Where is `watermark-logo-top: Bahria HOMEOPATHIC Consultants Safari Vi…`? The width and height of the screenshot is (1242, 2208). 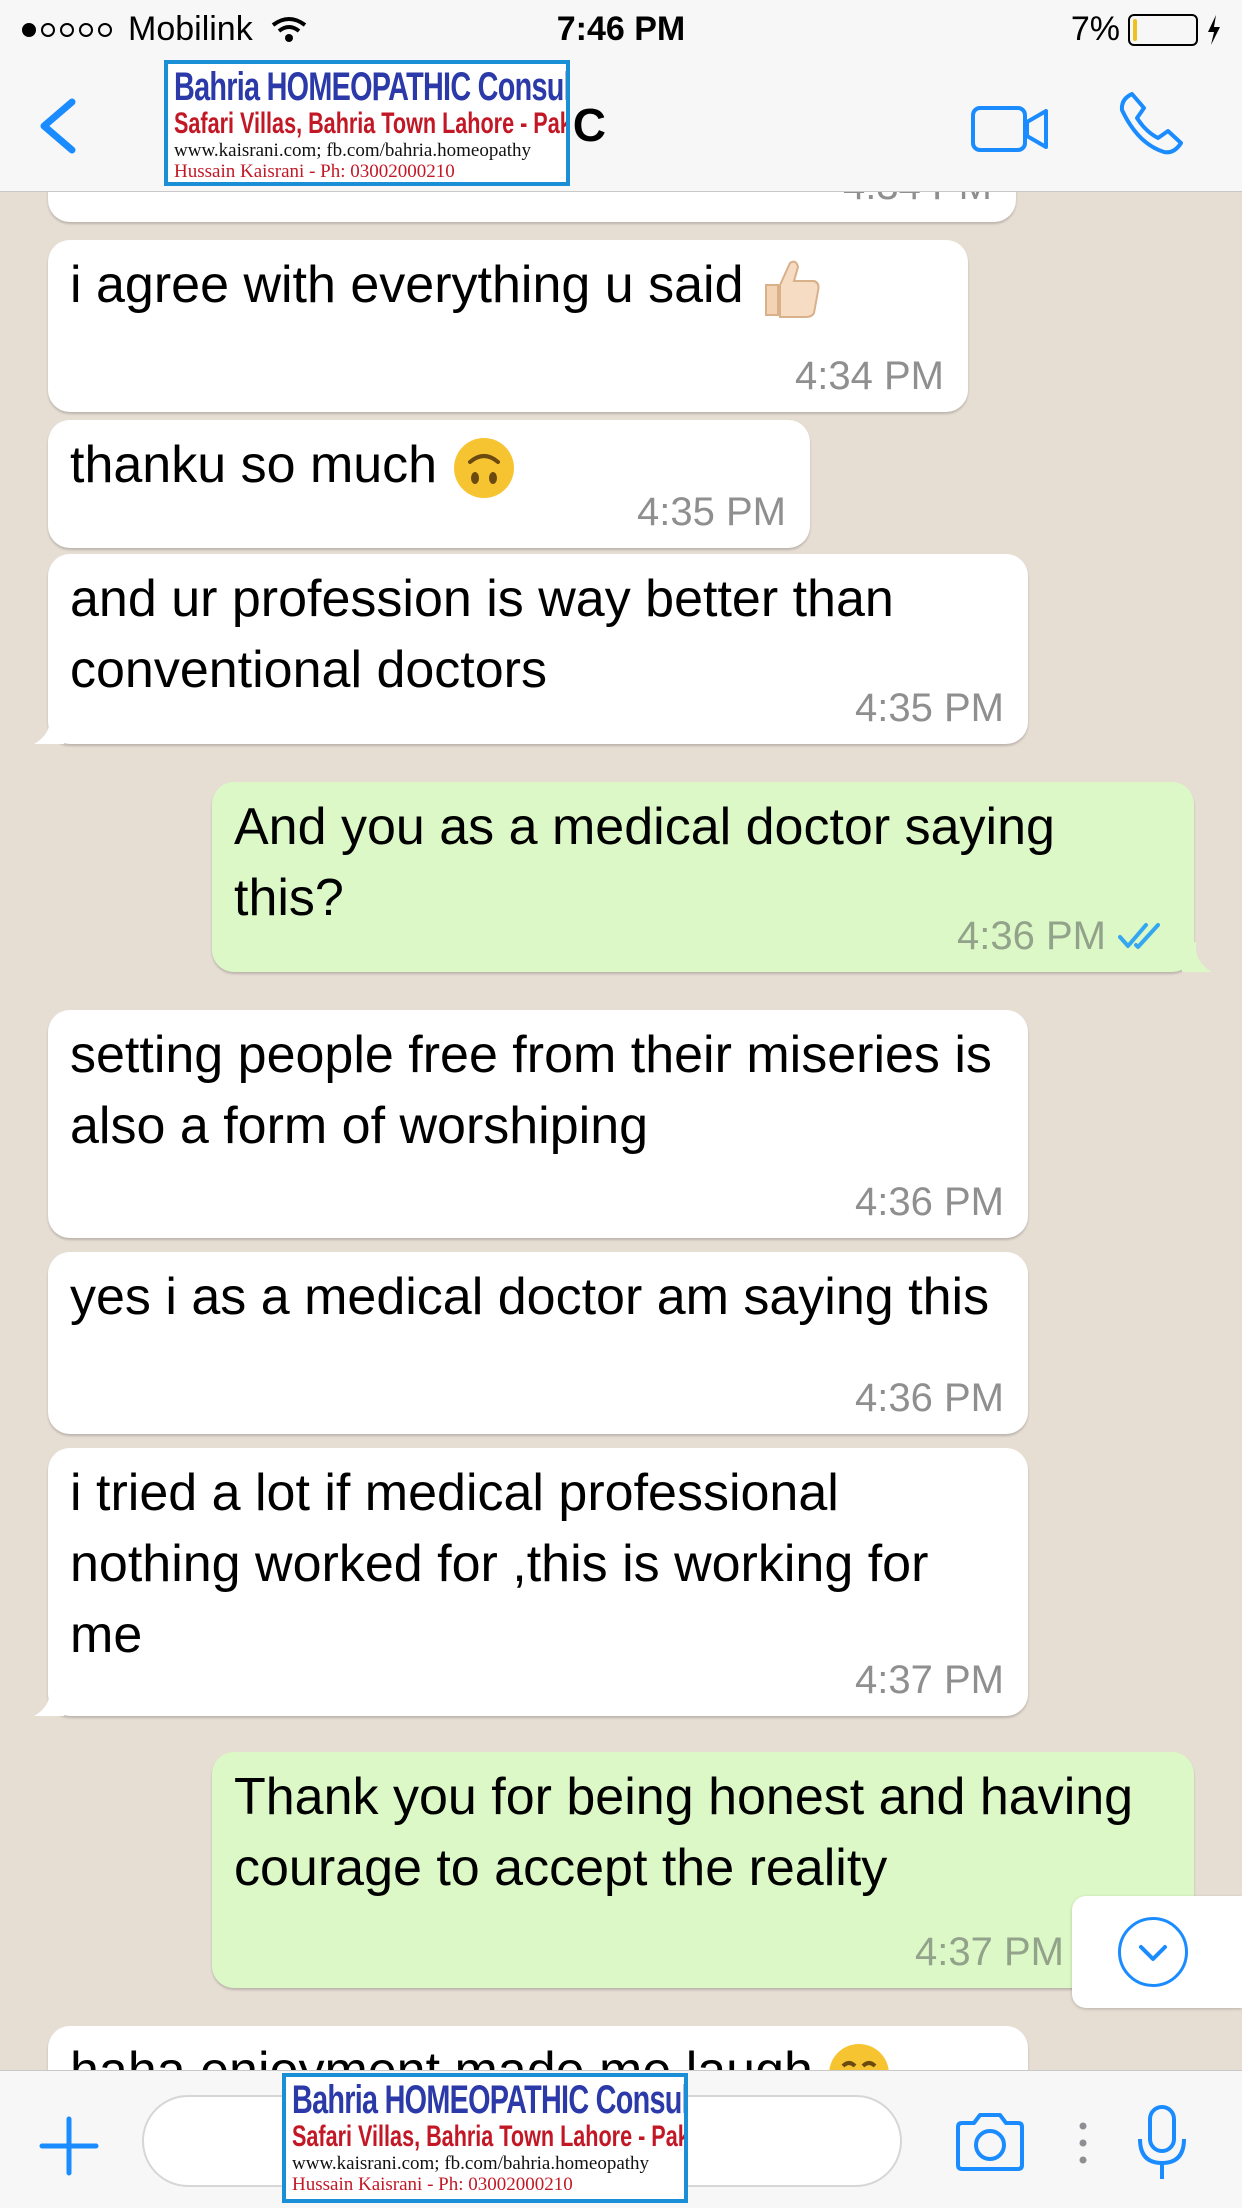 watermark-logo-top: Bahria HOMEOPATHIC Consultants Safari Vi… is located at coordinates (367, 123).